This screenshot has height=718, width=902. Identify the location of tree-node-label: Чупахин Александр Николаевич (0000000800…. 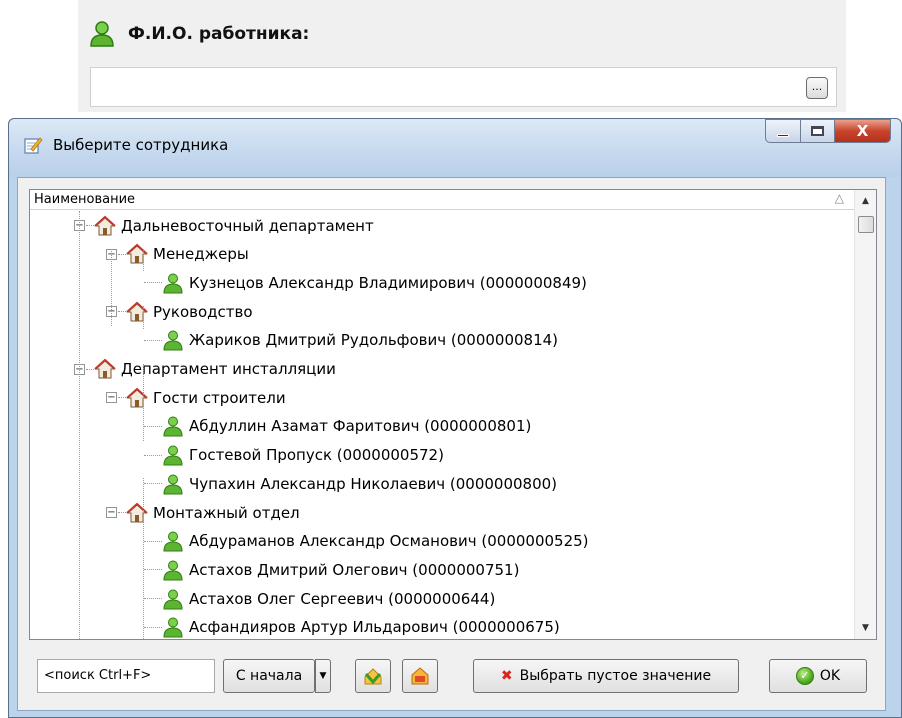
(373, 483).